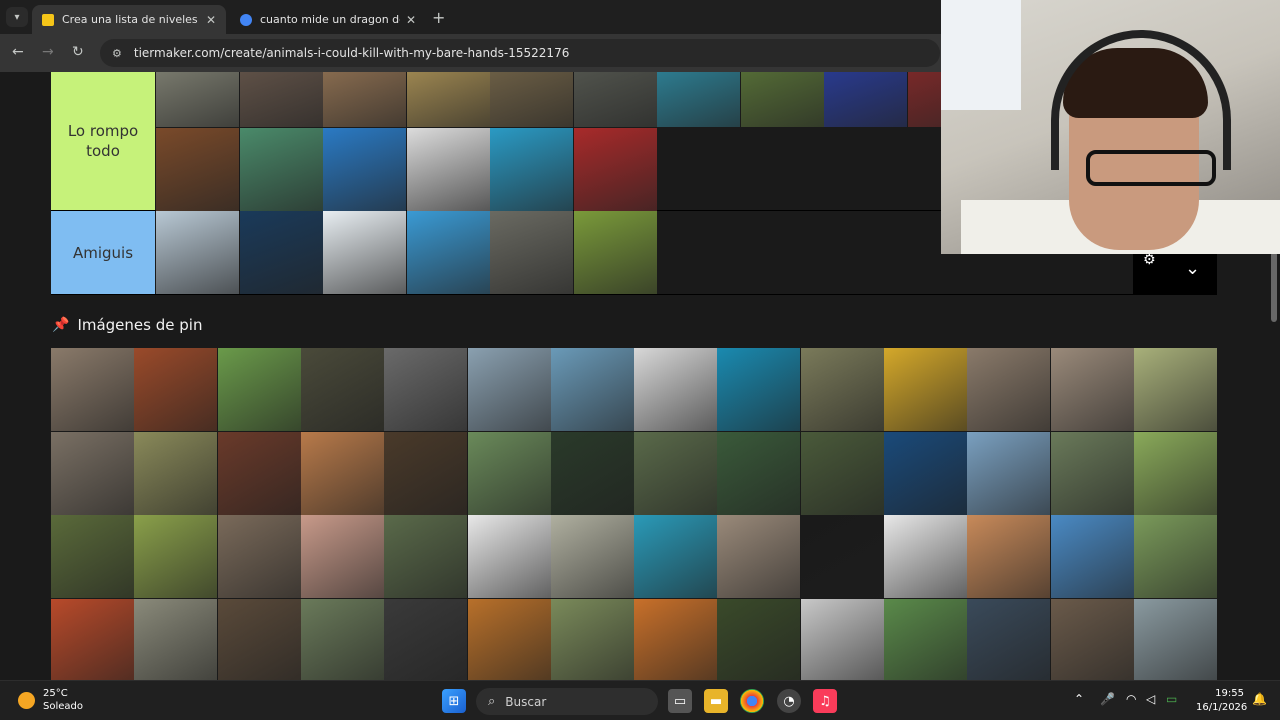 Image resolution: width=1280 pixels, height=720 pixels. I want to click on reload-icon: ↻, so click(78, 52).